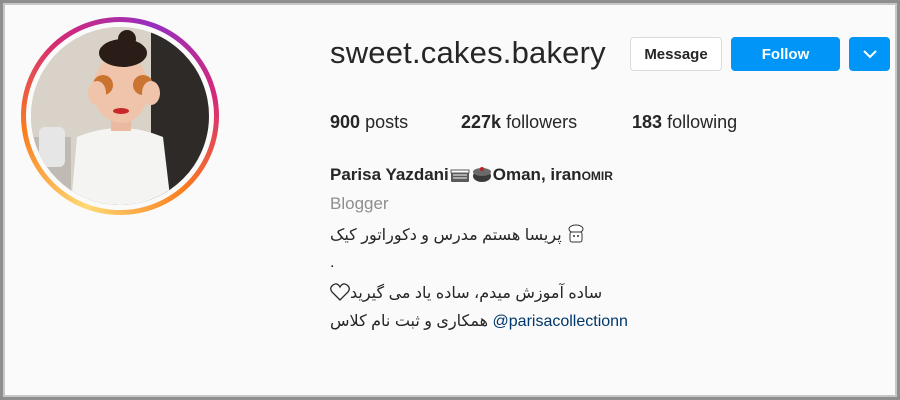 This screenshot has height=400, width=900. I want to click on chevron-down-icon, so click(869, 53).